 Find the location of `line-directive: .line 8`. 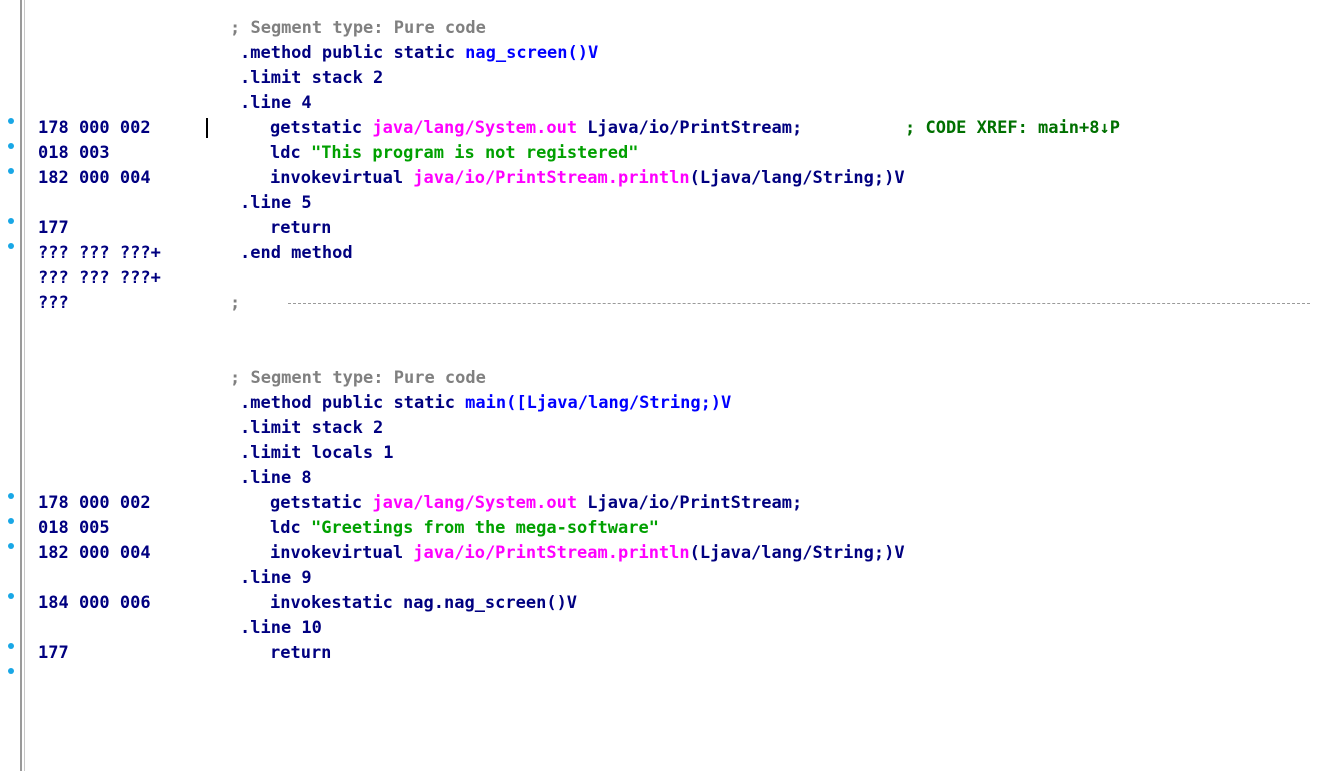

line-directive: .line 8 is located at coordinates (276, 478).